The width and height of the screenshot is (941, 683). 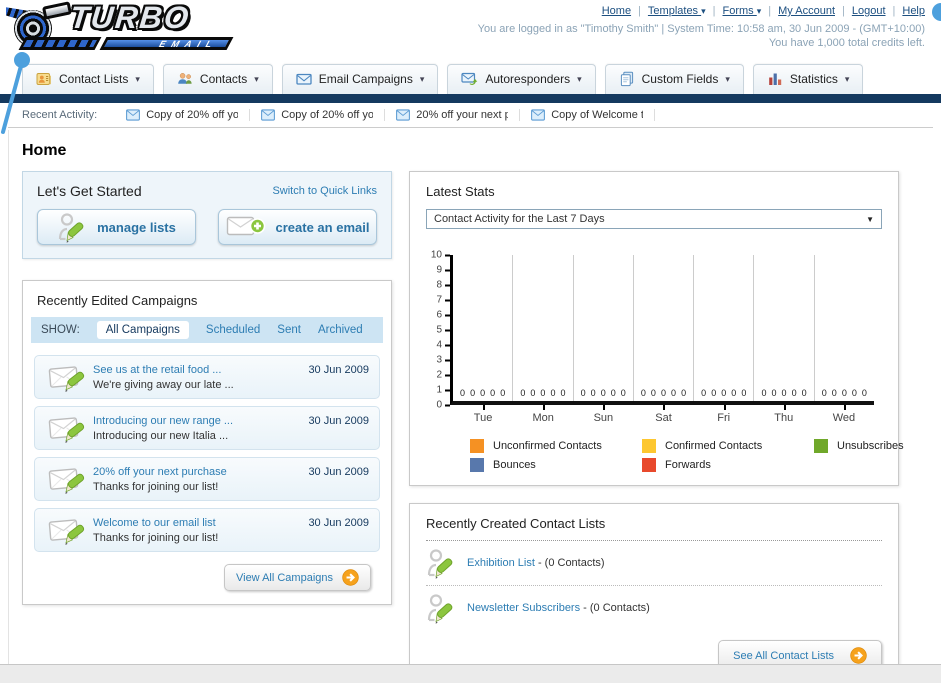 What do you see at coordinates (338, 421) in the screenshot?
I see `campaign-date: 30 Jun 2009` at bounding box center [338, 421].